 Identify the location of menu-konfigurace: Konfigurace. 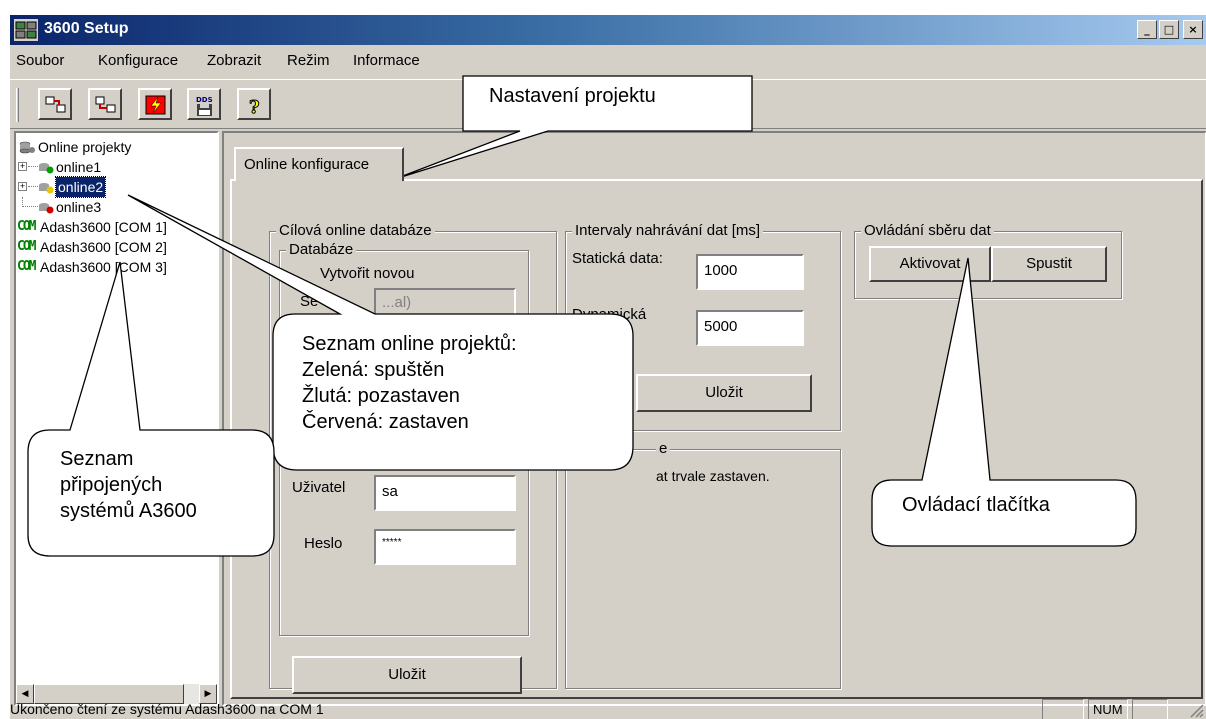
(138, 60).